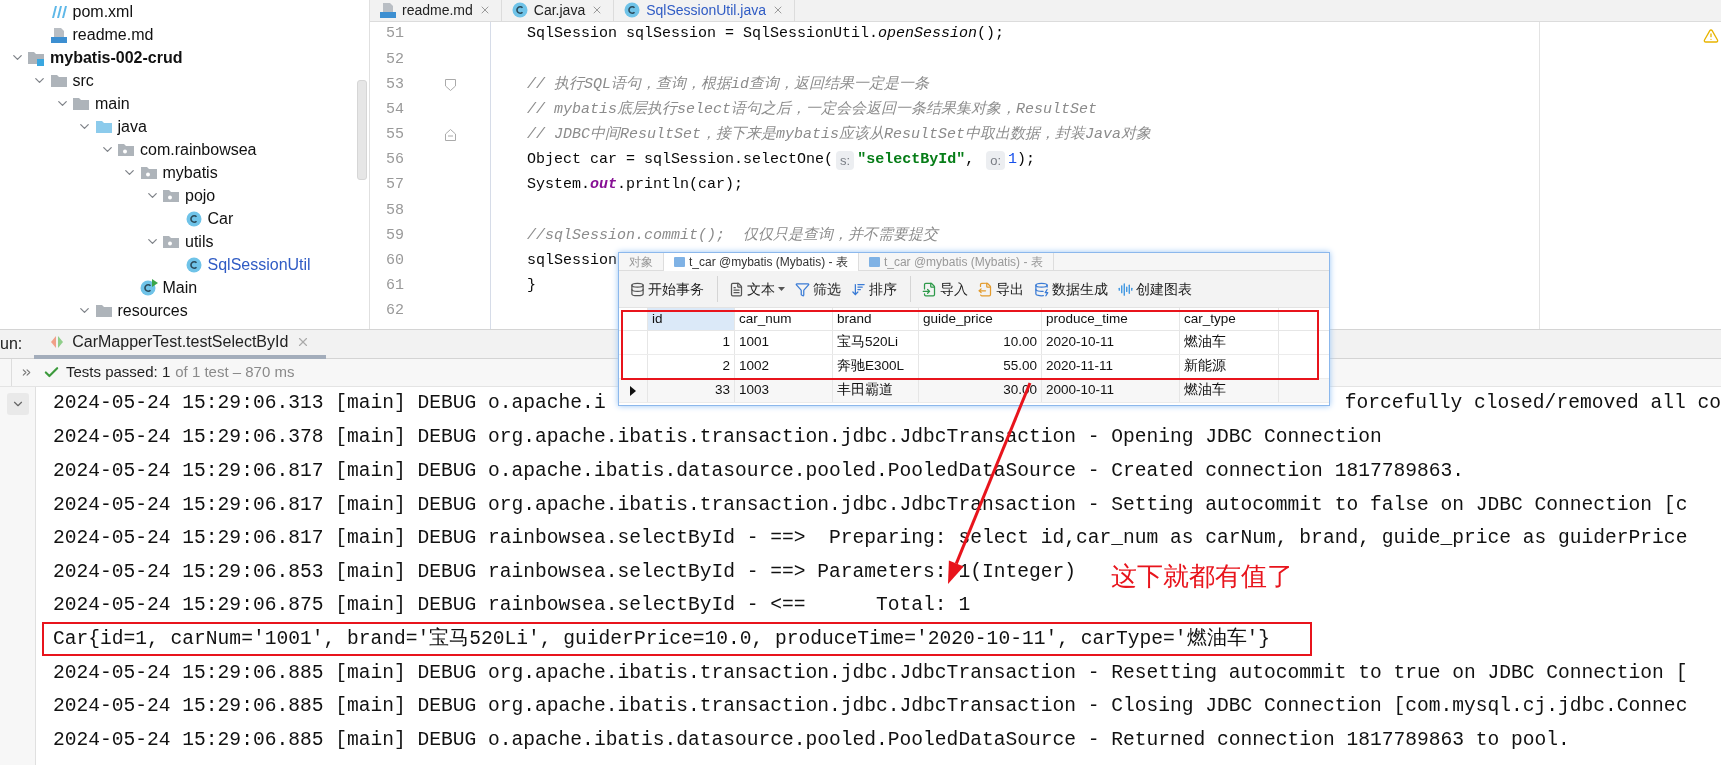  I want to click on panel-label: un:, so click(11, 344).